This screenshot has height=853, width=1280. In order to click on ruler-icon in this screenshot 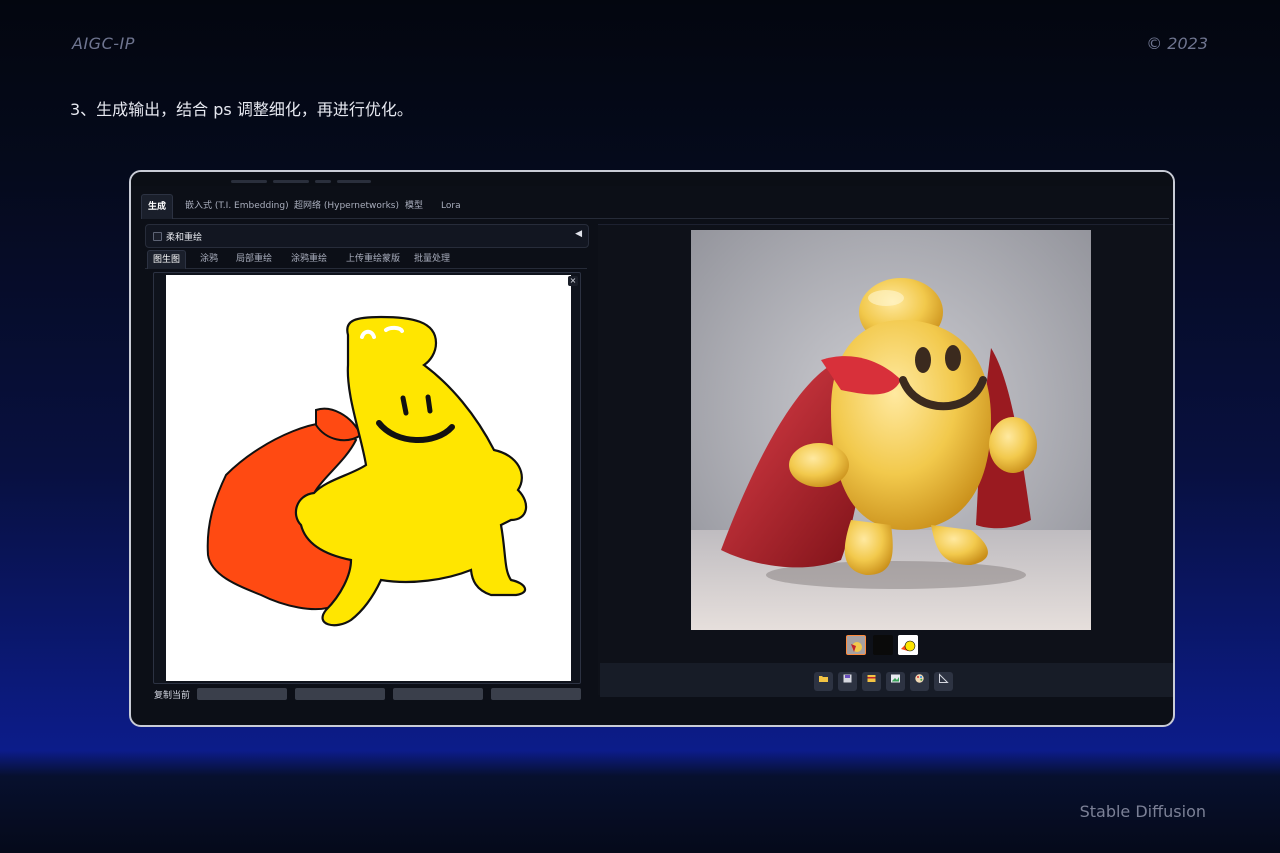, I will do `click(943, 681)`.